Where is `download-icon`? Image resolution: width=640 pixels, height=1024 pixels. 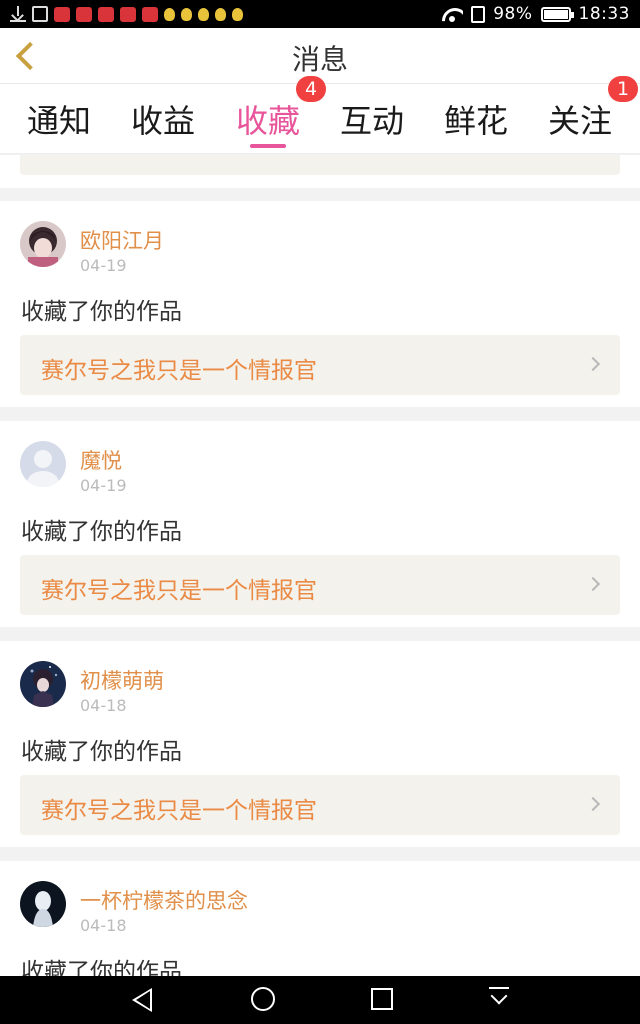
download-icon is located at coordinates (18, 14).